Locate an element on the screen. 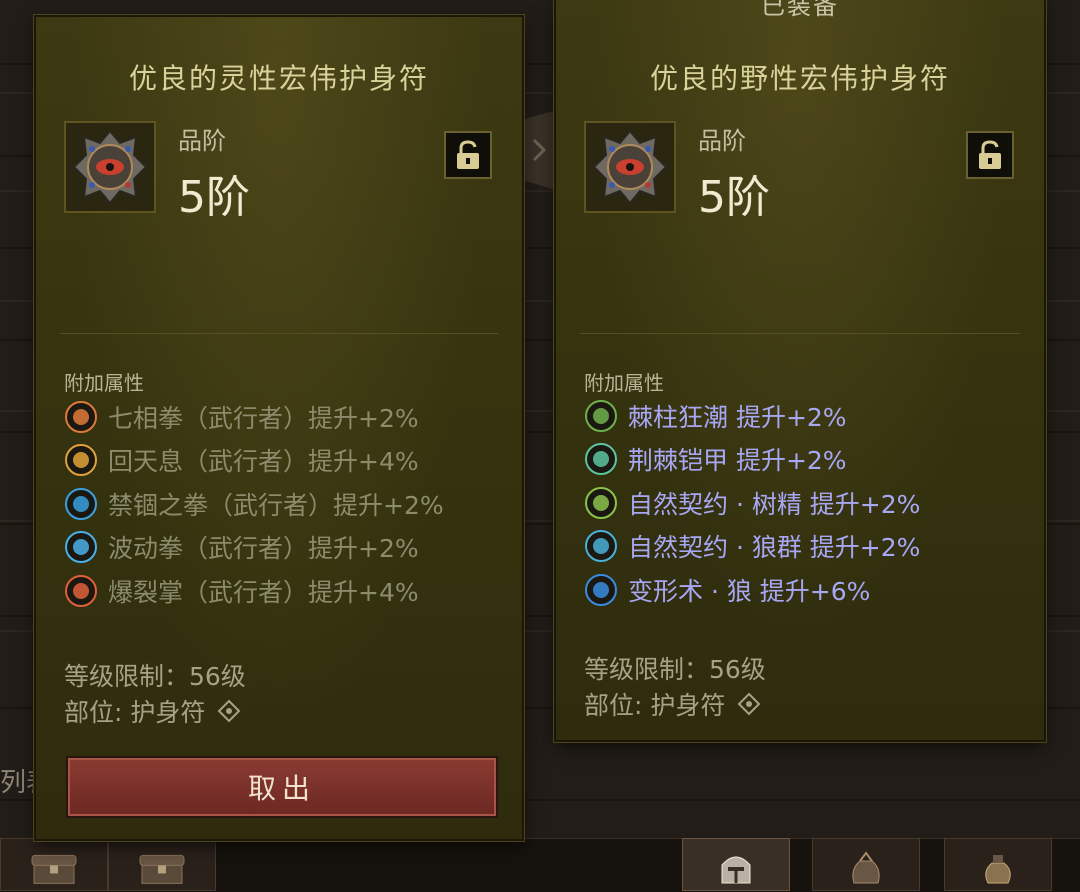  affix-text: 棘柱狂潮 提升+2% is located at coordinates (737, 417).